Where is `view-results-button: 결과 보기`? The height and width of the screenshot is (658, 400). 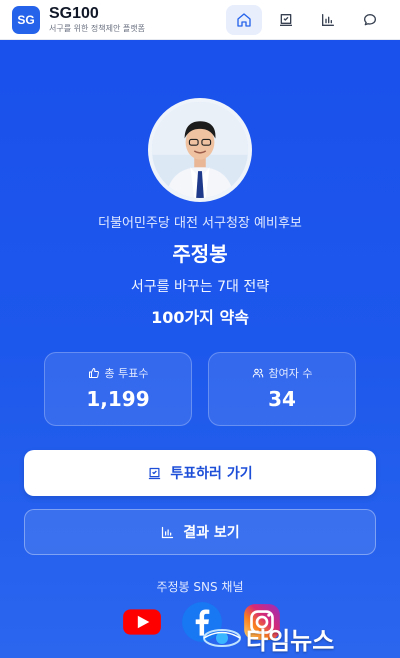
view-results-button: 결과 보기 is located at coordinates (200, 532).